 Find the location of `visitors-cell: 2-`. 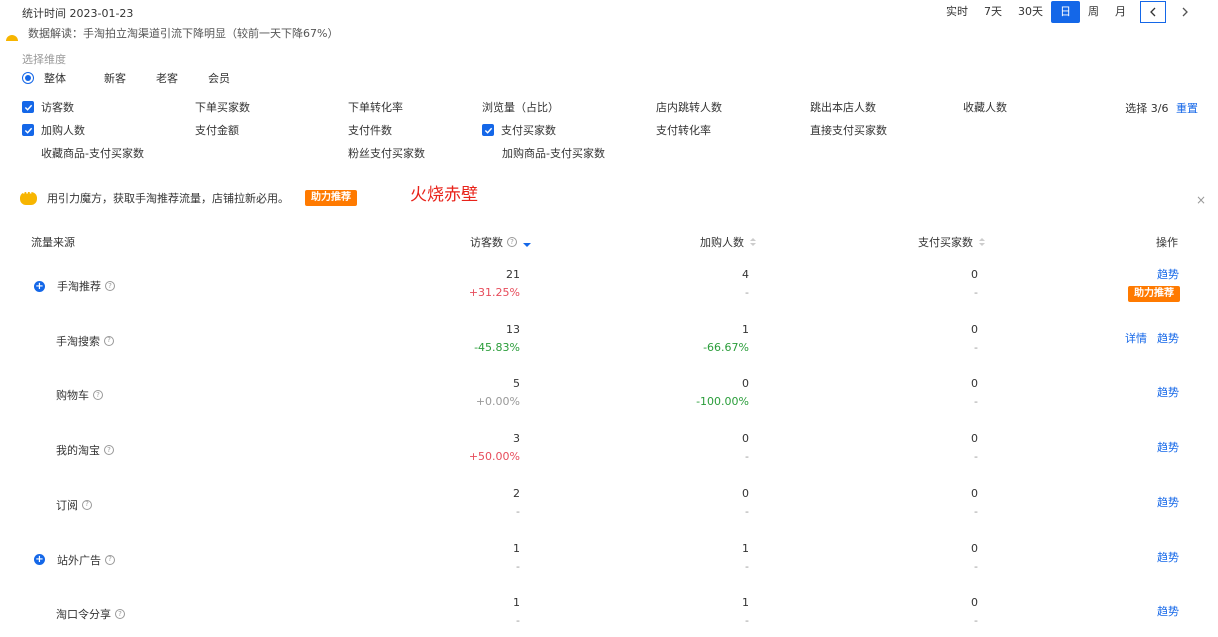

visitors-cell: 2- is located at coordinates (516, 503).